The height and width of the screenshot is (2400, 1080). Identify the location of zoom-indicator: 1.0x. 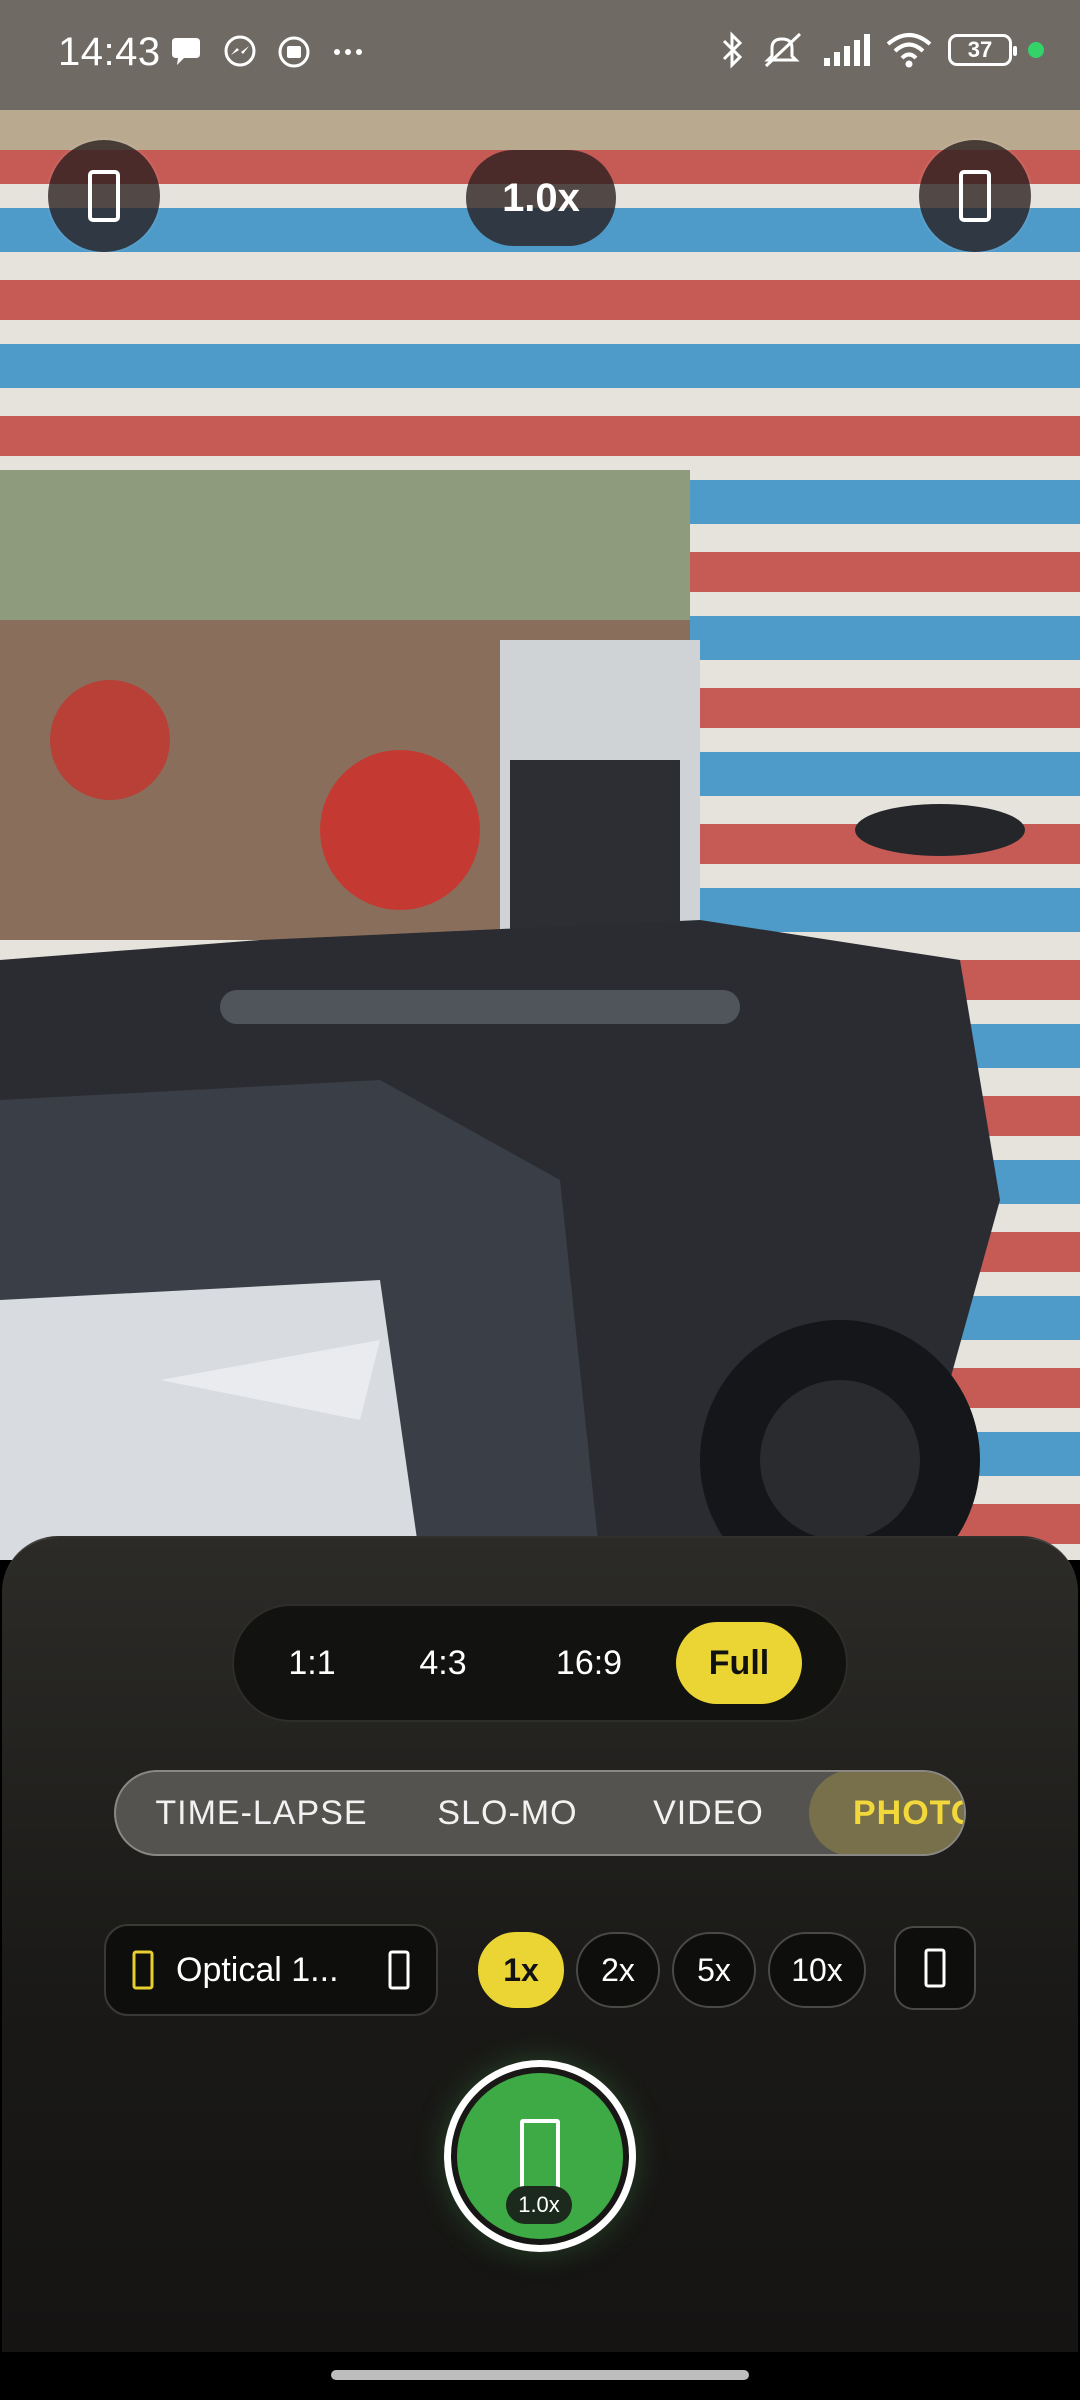
(541, 198).